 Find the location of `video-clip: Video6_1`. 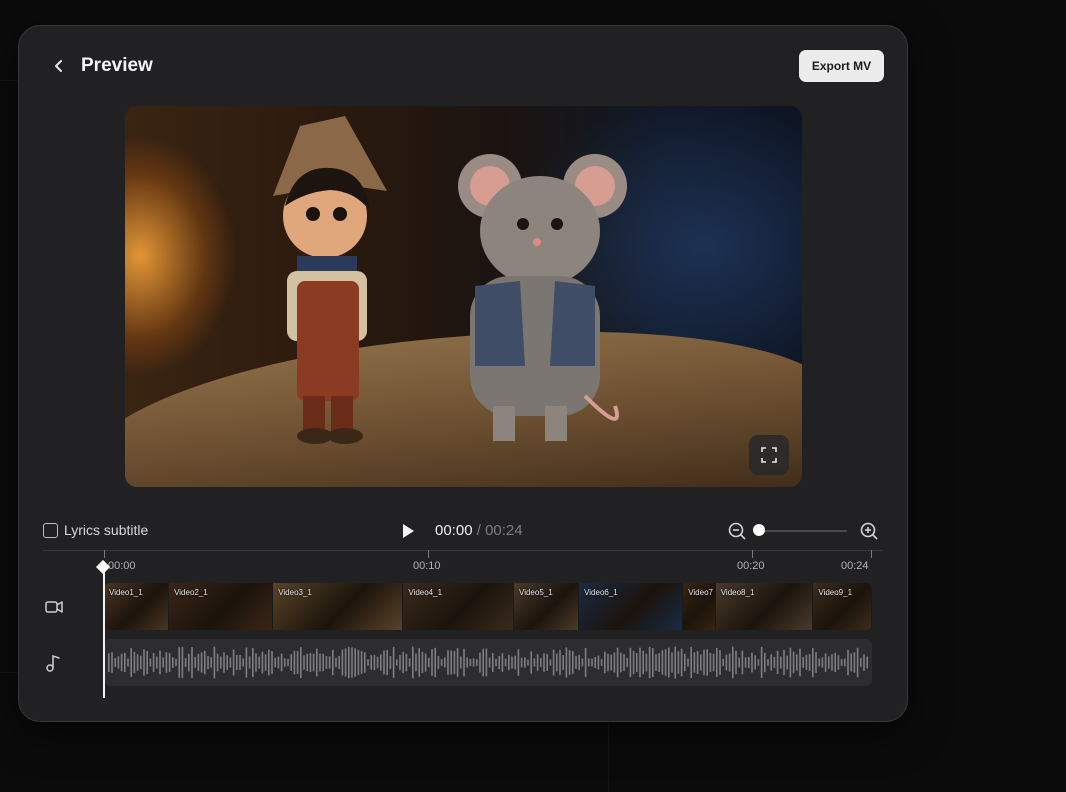

video-clip: Video6_1 is located at coordinates (631, 606).